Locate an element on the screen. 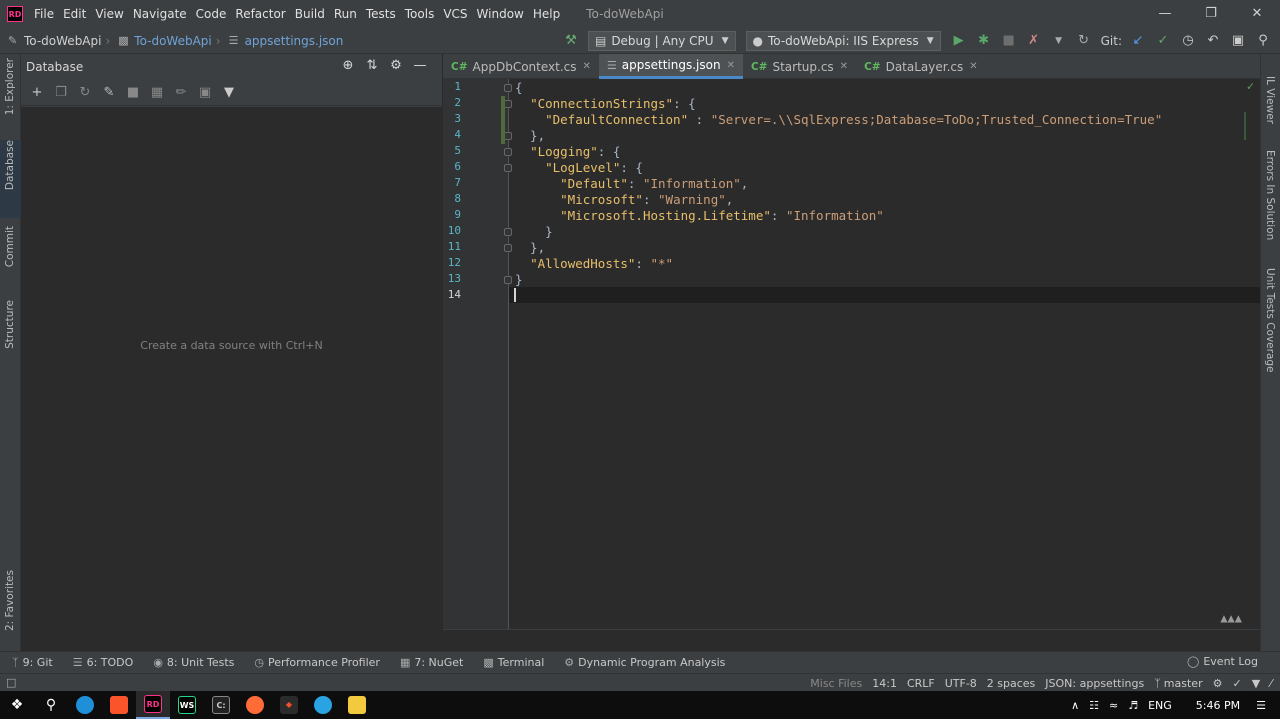 This screenshot has height=719, width=1280. restore-button: ❐ is located at coordinates (1211, 14).